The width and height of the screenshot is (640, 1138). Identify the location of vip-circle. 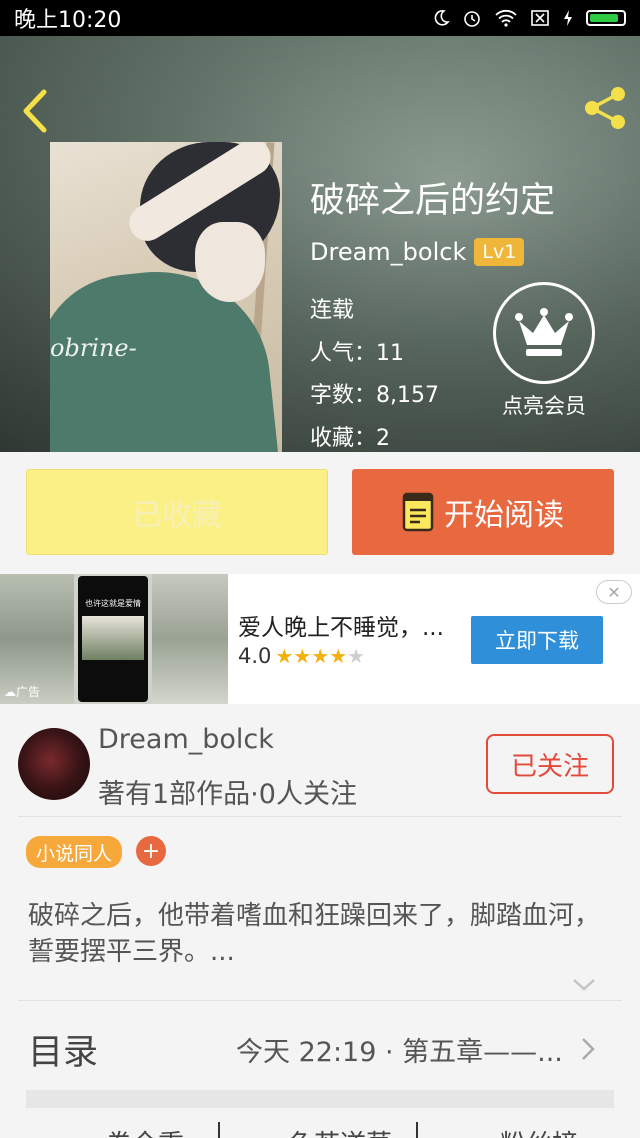
(544, 333).